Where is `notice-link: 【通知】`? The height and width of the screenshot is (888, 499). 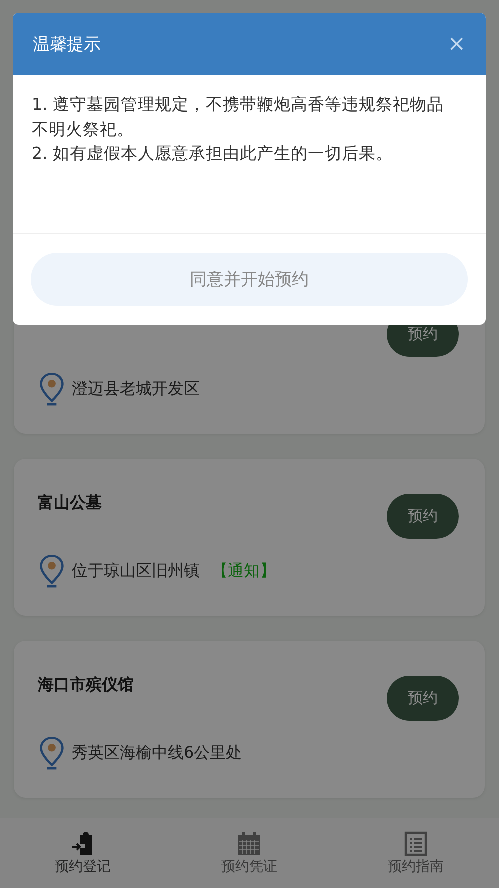 notice-link: 【通知】 is located at coordinates (244, 571).